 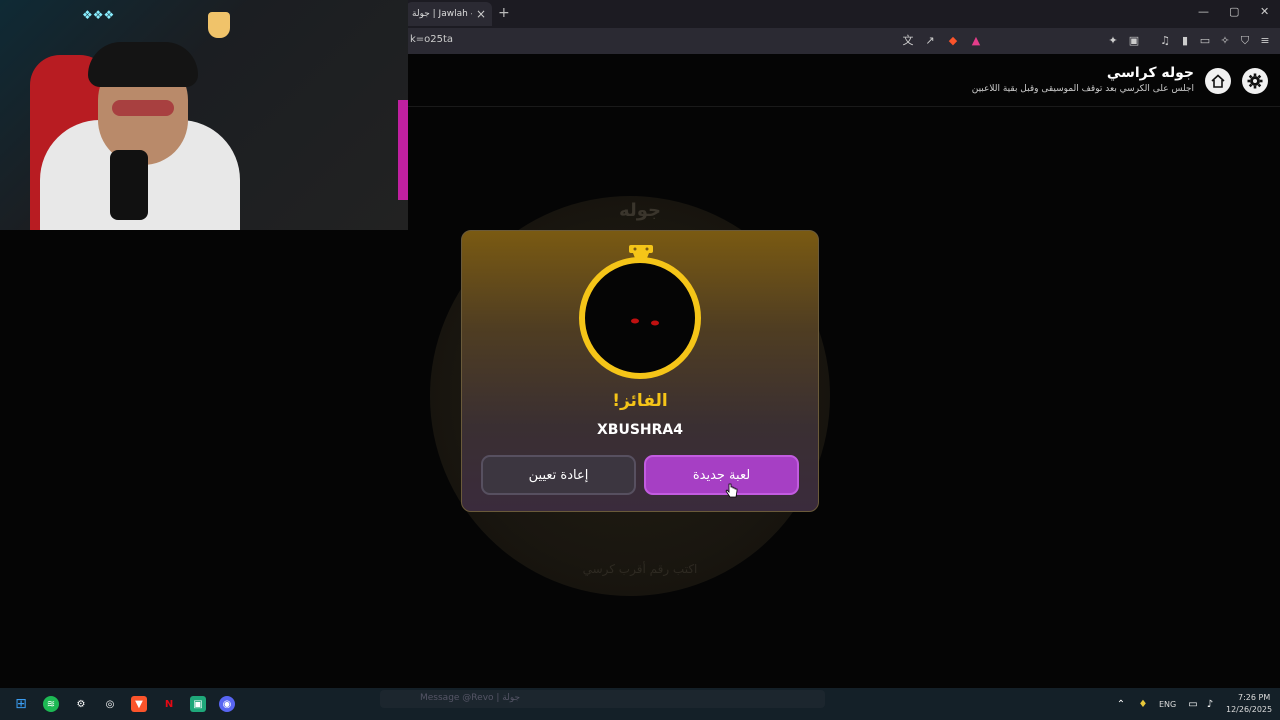 I want to click on obs-icon: ◎, so click(x=110, y=704).